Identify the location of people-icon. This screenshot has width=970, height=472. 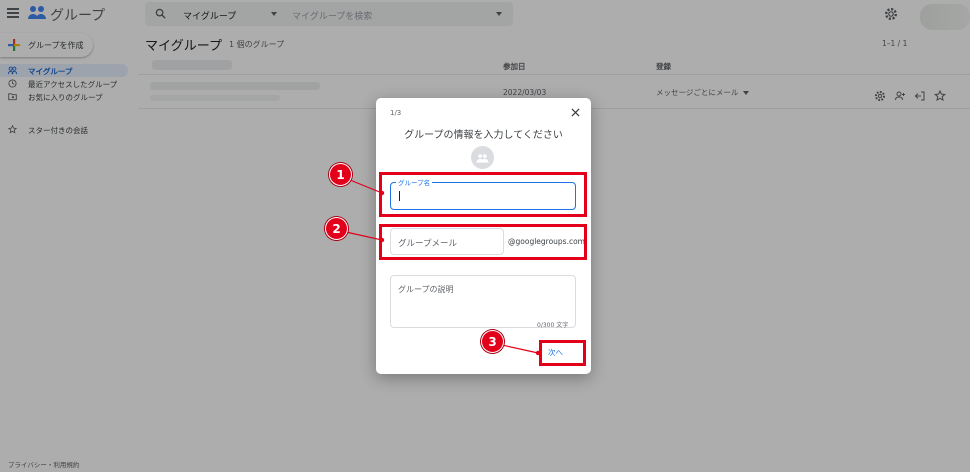
(482, 158).